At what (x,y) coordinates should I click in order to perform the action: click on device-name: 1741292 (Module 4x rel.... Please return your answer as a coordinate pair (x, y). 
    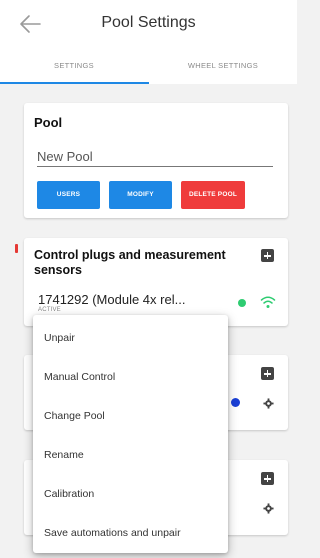
    Looking at the image, I should click on (111, 299).